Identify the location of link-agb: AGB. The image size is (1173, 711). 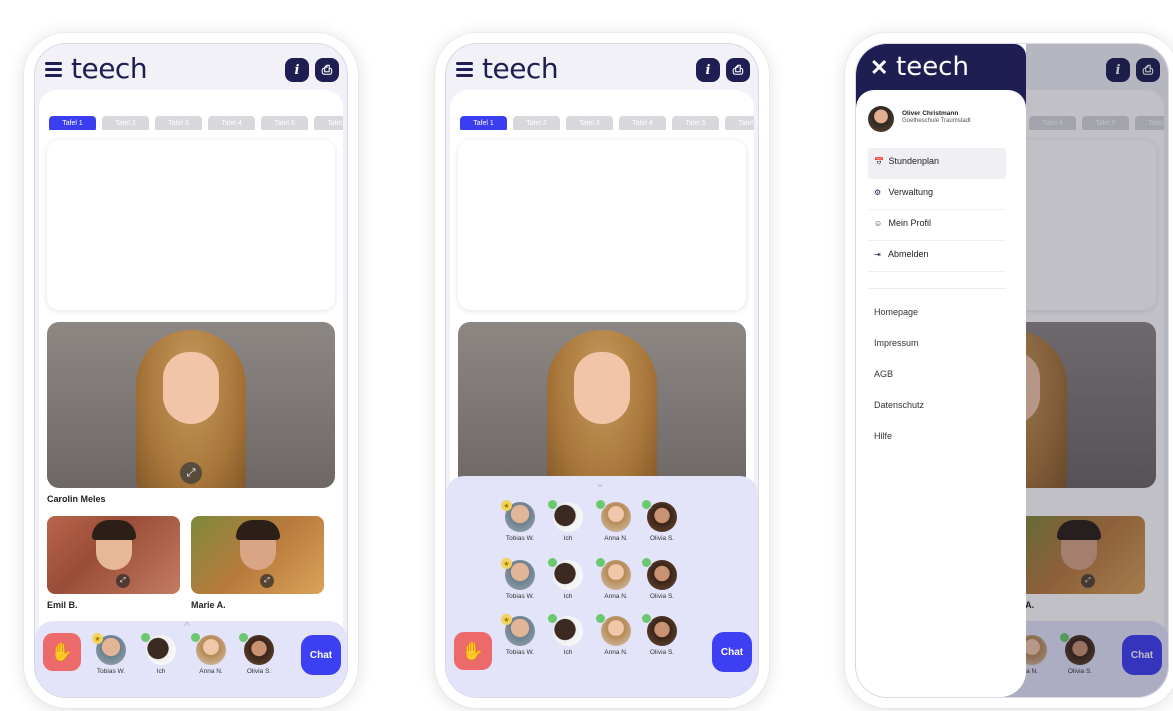
(937, 374).